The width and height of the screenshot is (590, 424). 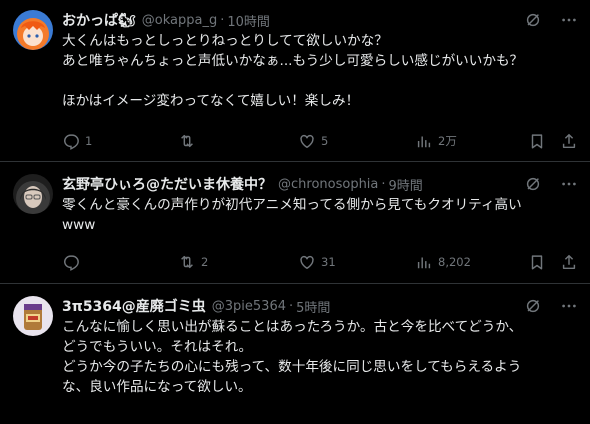 I want to click on post-time: 9時間, so click(x=406, y=184).